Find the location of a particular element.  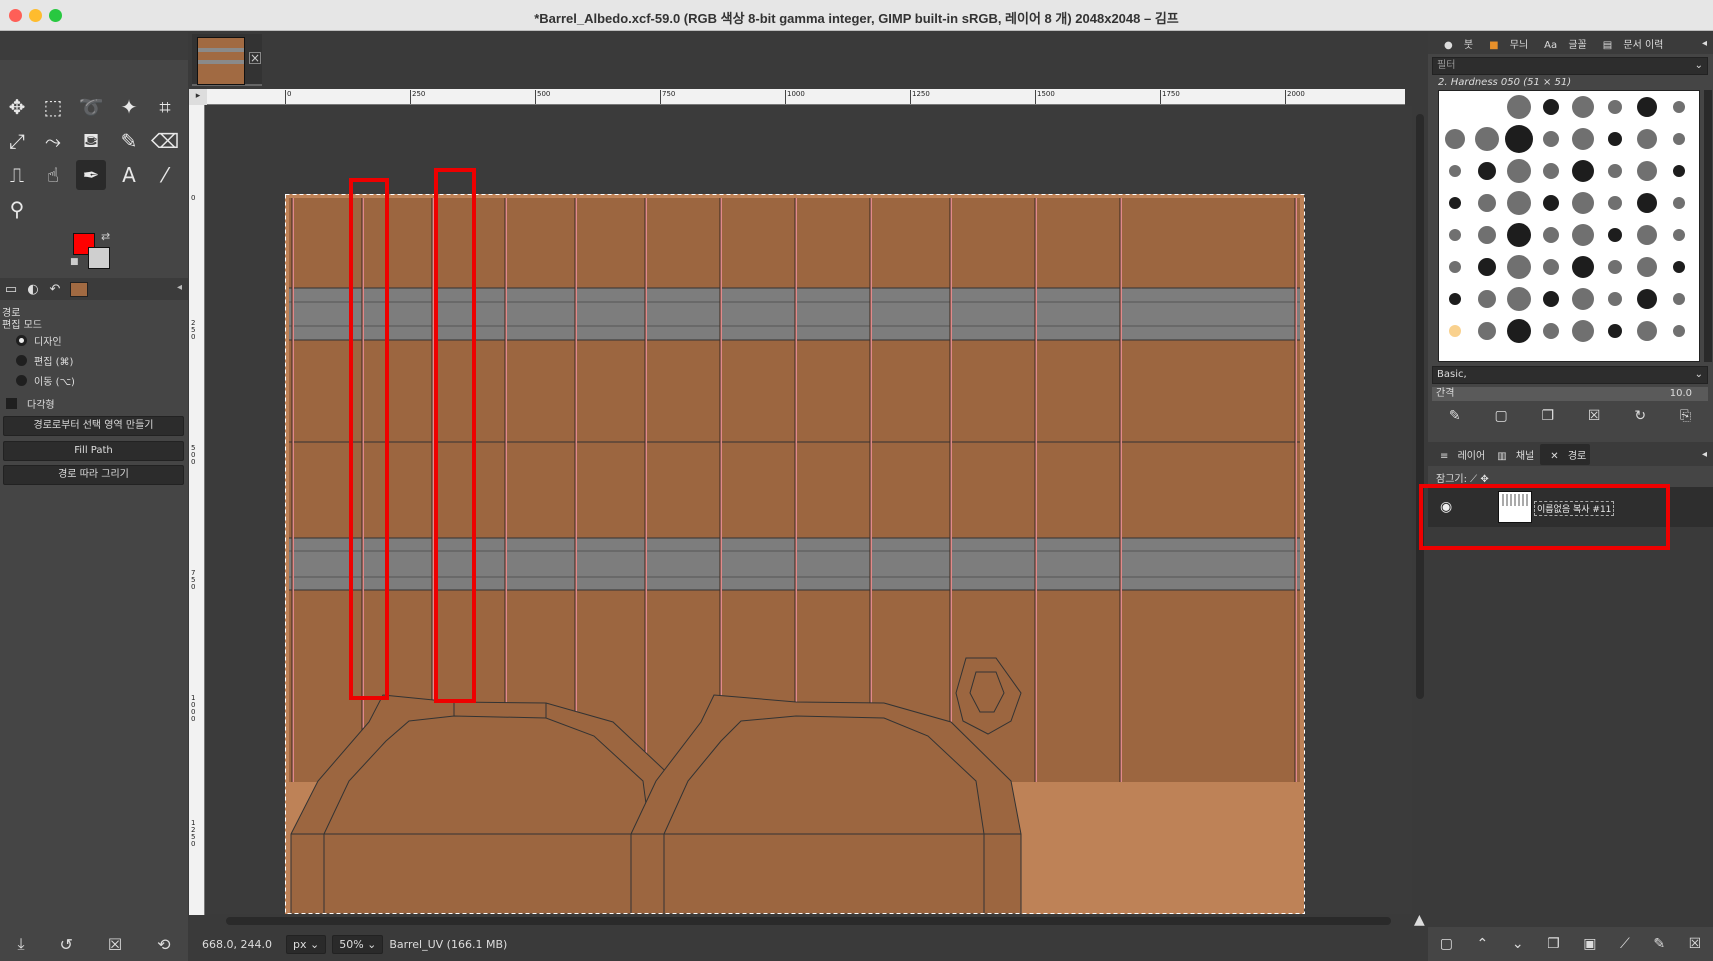

text-tool-icon: A is located at coordinates (129, 175).